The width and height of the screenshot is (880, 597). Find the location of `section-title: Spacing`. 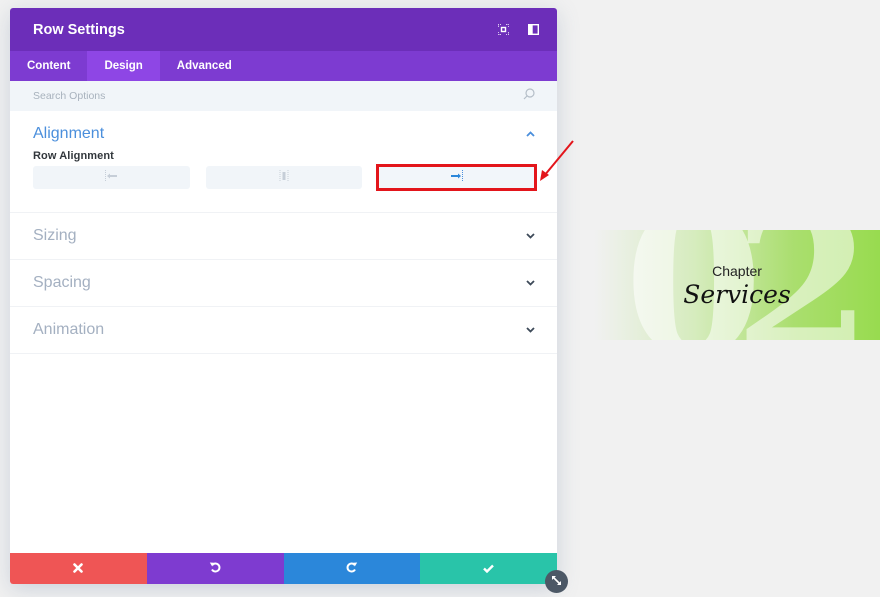

section-title: Spacing is located at coordinates (62, 282).